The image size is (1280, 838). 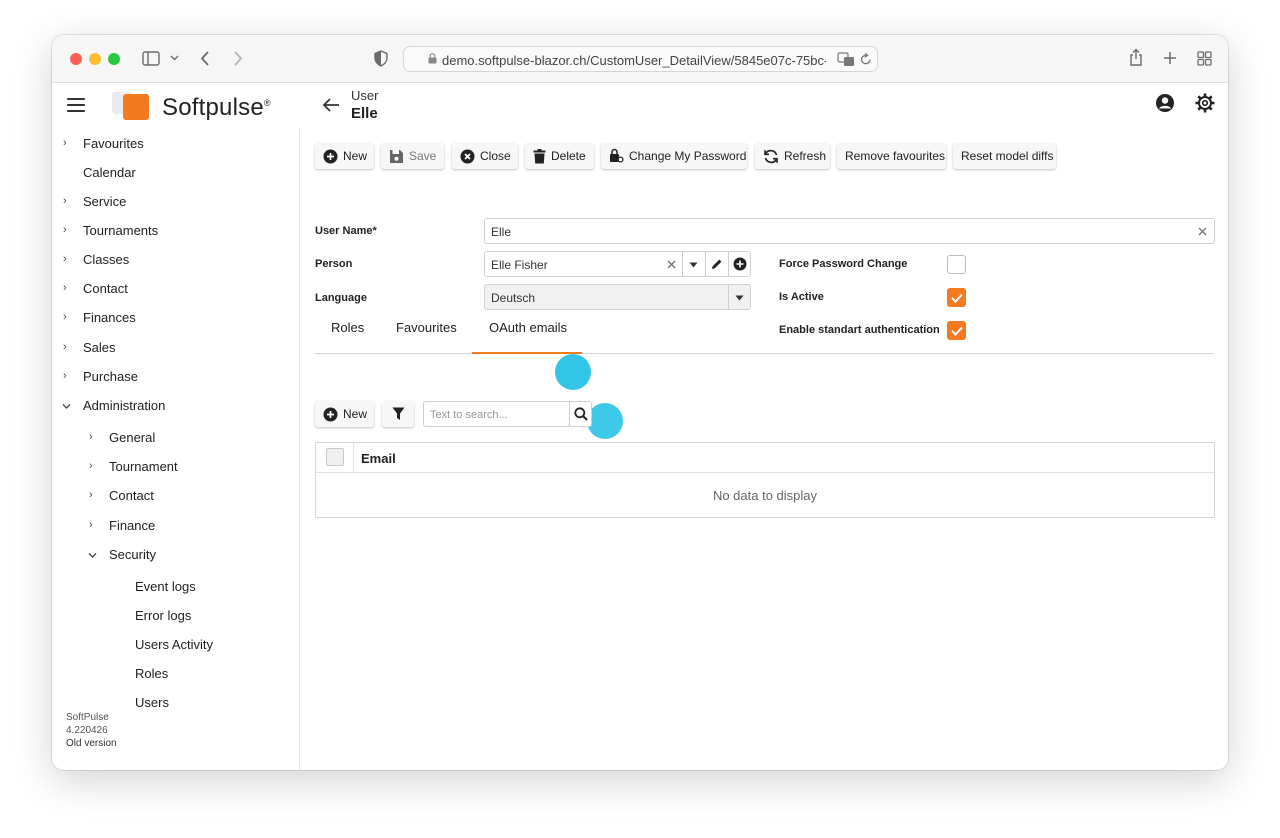 What do you see at coordinates (617, 264) in the screenshot?
I see `person-lookup: Elle Fisher` at bounding box center [617, 264].